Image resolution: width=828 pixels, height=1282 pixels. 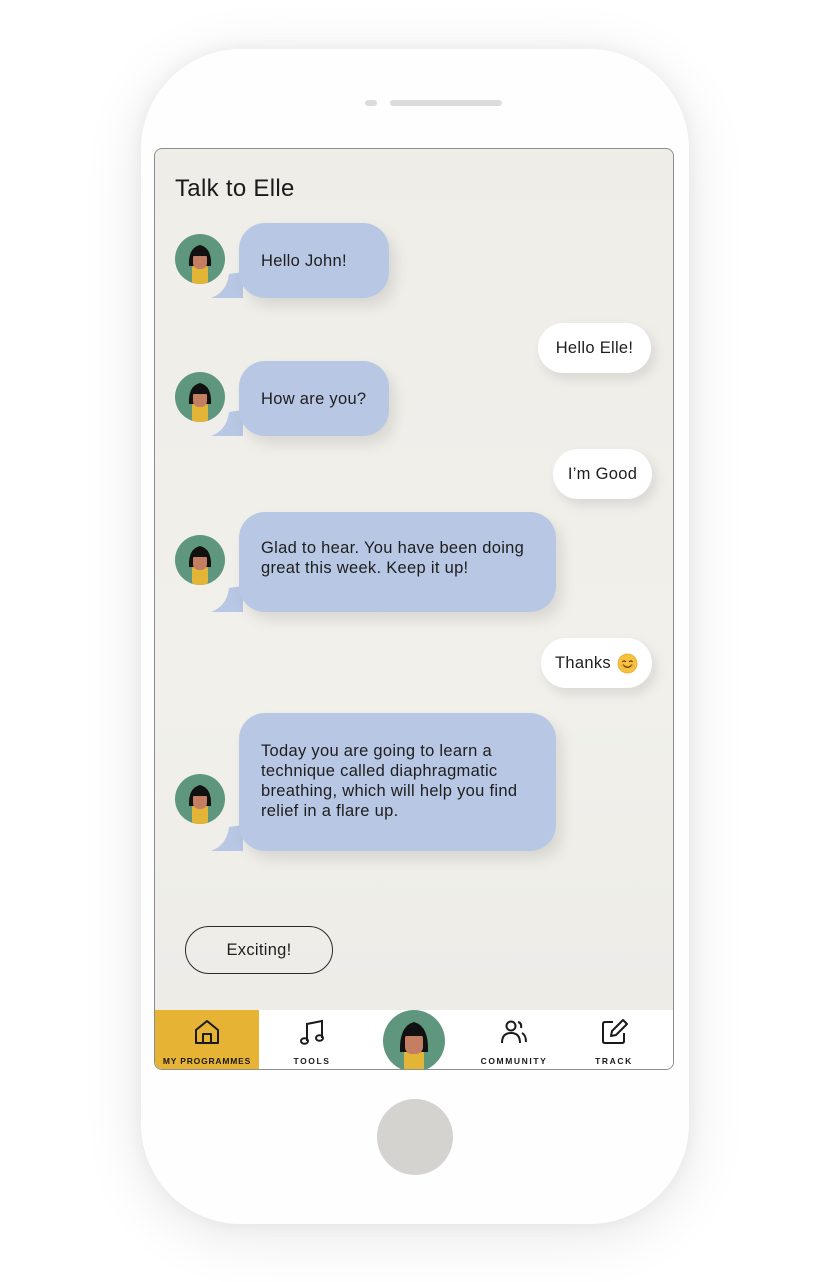 What do you see at coordinates (207, 1032) in the screenshot?
I see `home-icon` at bounding box center [207, 1032].